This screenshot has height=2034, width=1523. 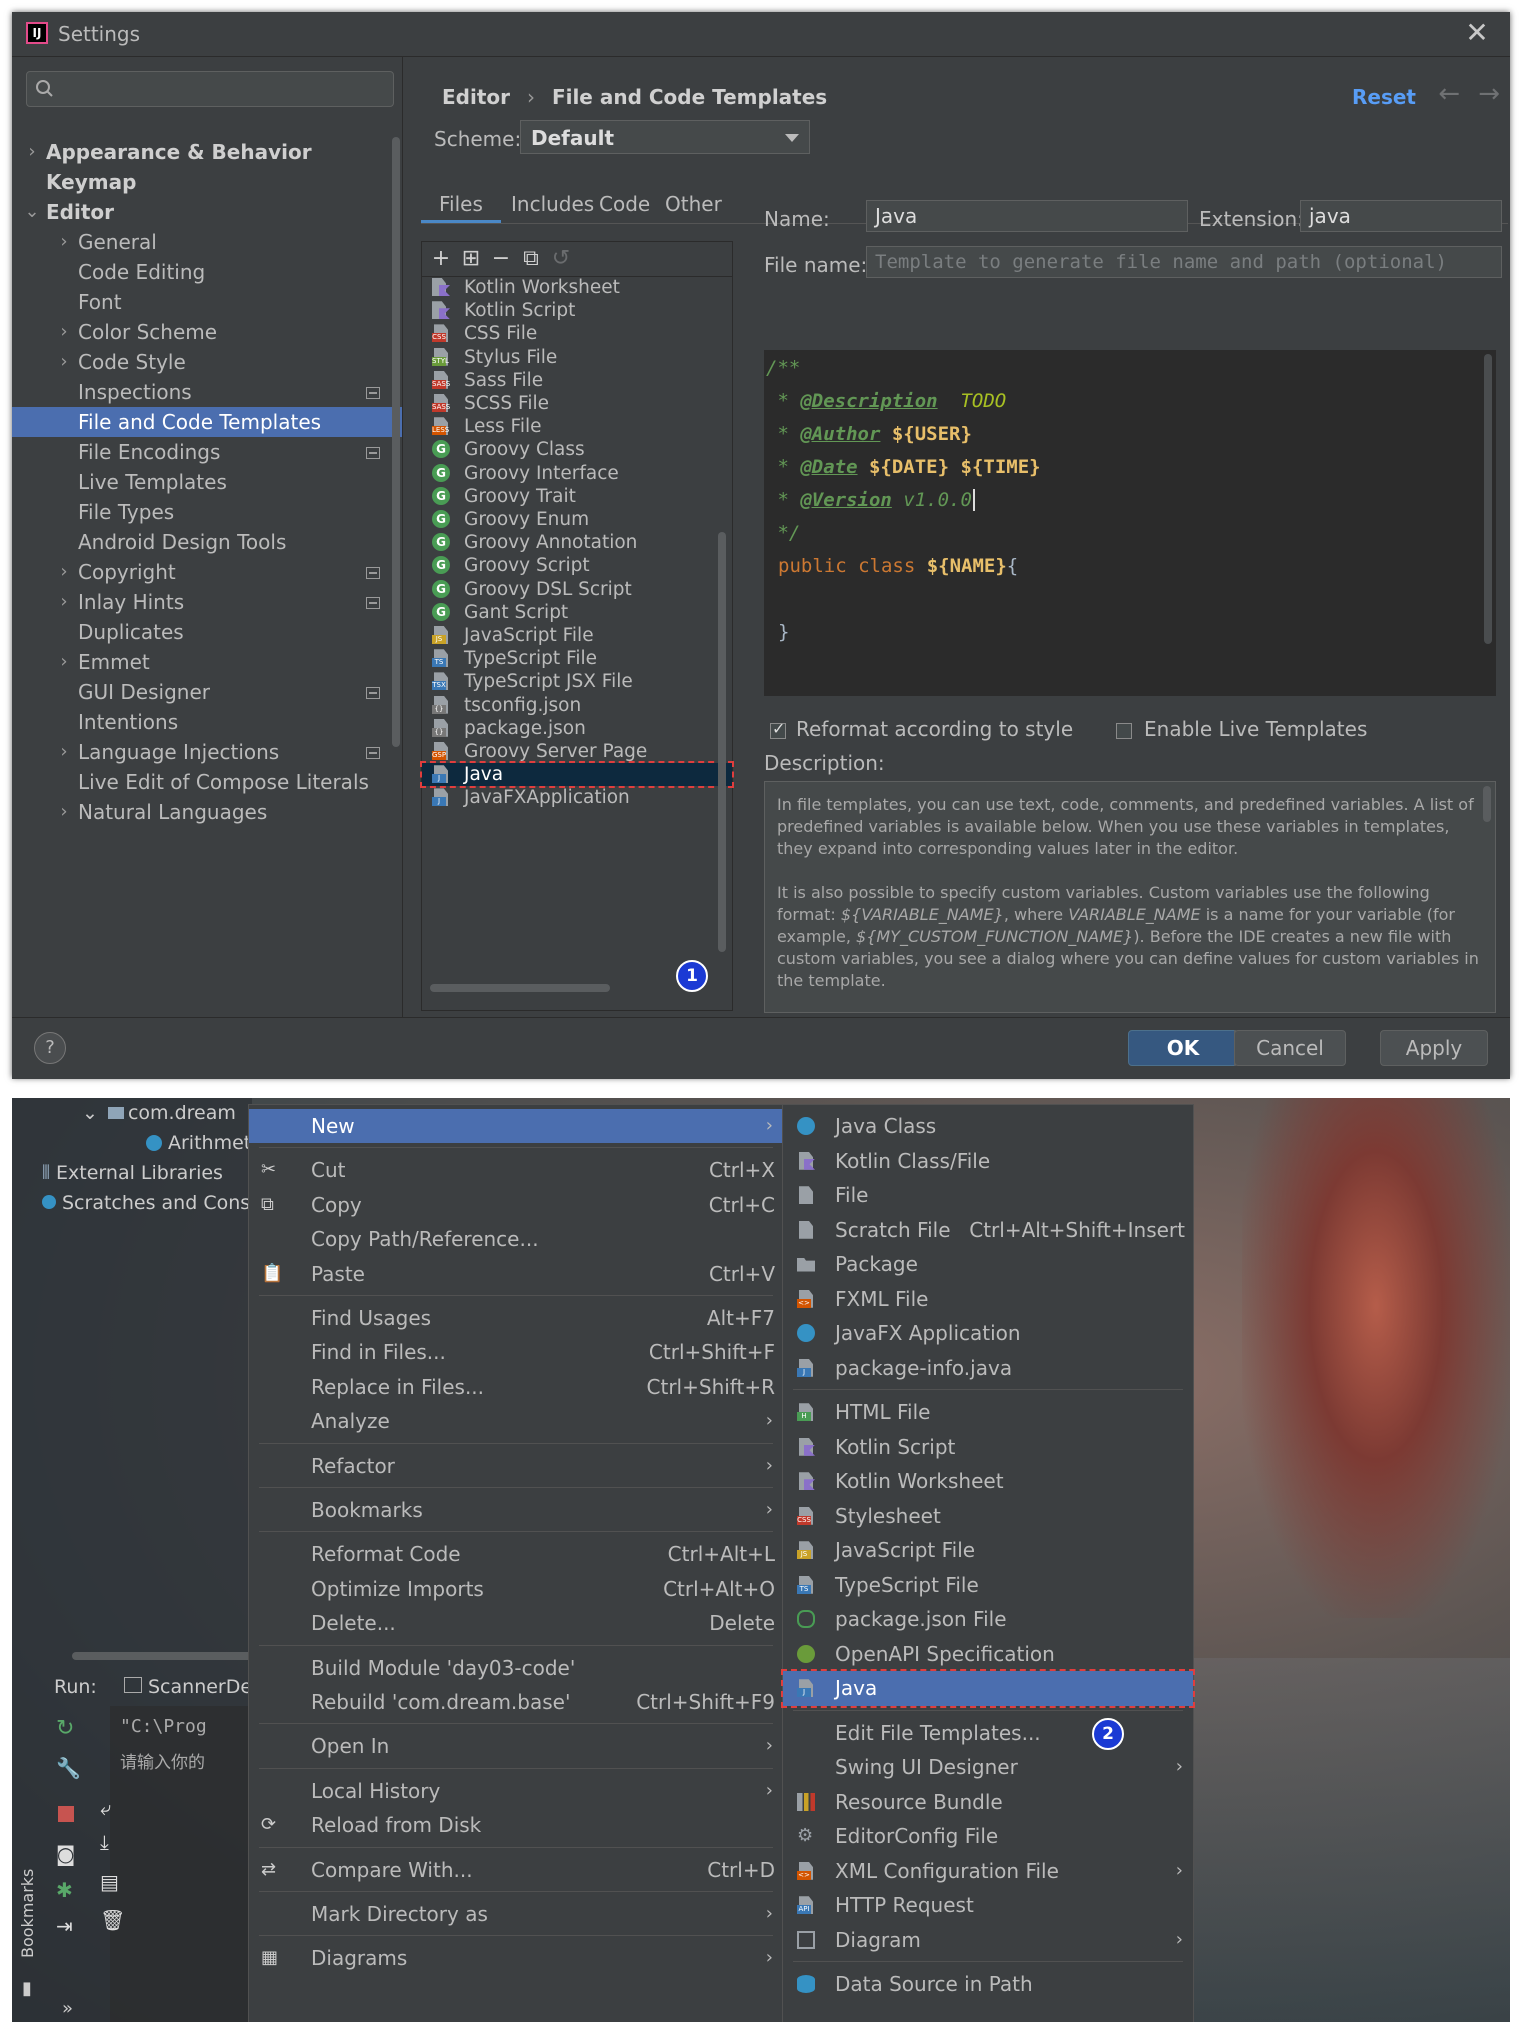 I want to click on sidebar-item-color-scheme: › Color Scheme, so click(x=207, y=332).